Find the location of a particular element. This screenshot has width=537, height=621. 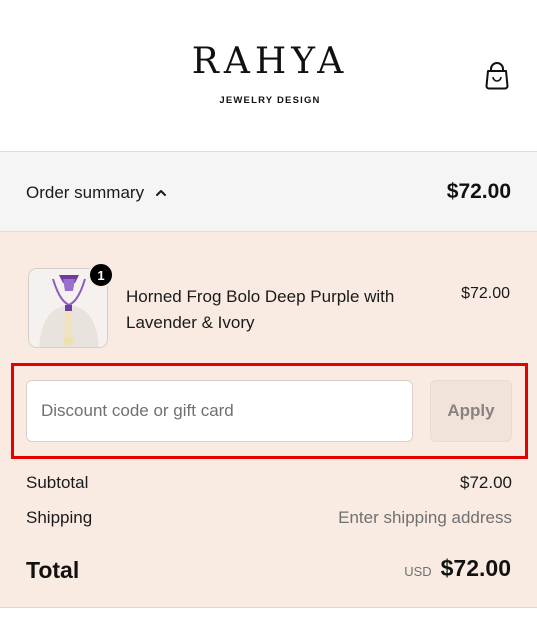

shipping-label: Shipping is located at coordinates (59, 517).